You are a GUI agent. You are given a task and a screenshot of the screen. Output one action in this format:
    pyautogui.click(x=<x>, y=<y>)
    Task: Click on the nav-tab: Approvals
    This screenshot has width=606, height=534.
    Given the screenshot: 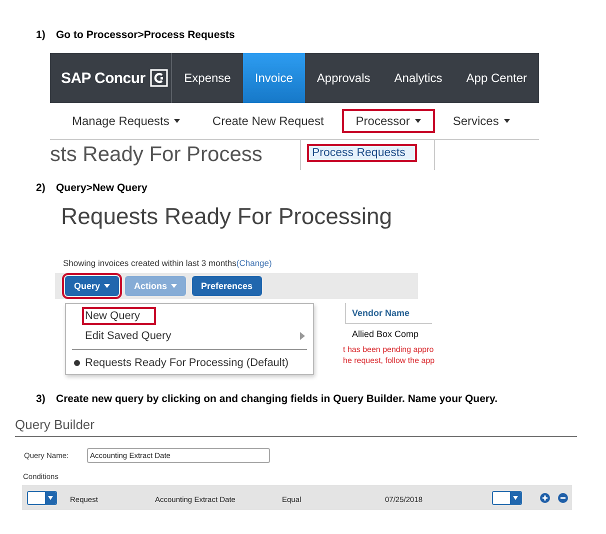 What is the action you would take?
    pyautogui.click(x=343, y=78)
    